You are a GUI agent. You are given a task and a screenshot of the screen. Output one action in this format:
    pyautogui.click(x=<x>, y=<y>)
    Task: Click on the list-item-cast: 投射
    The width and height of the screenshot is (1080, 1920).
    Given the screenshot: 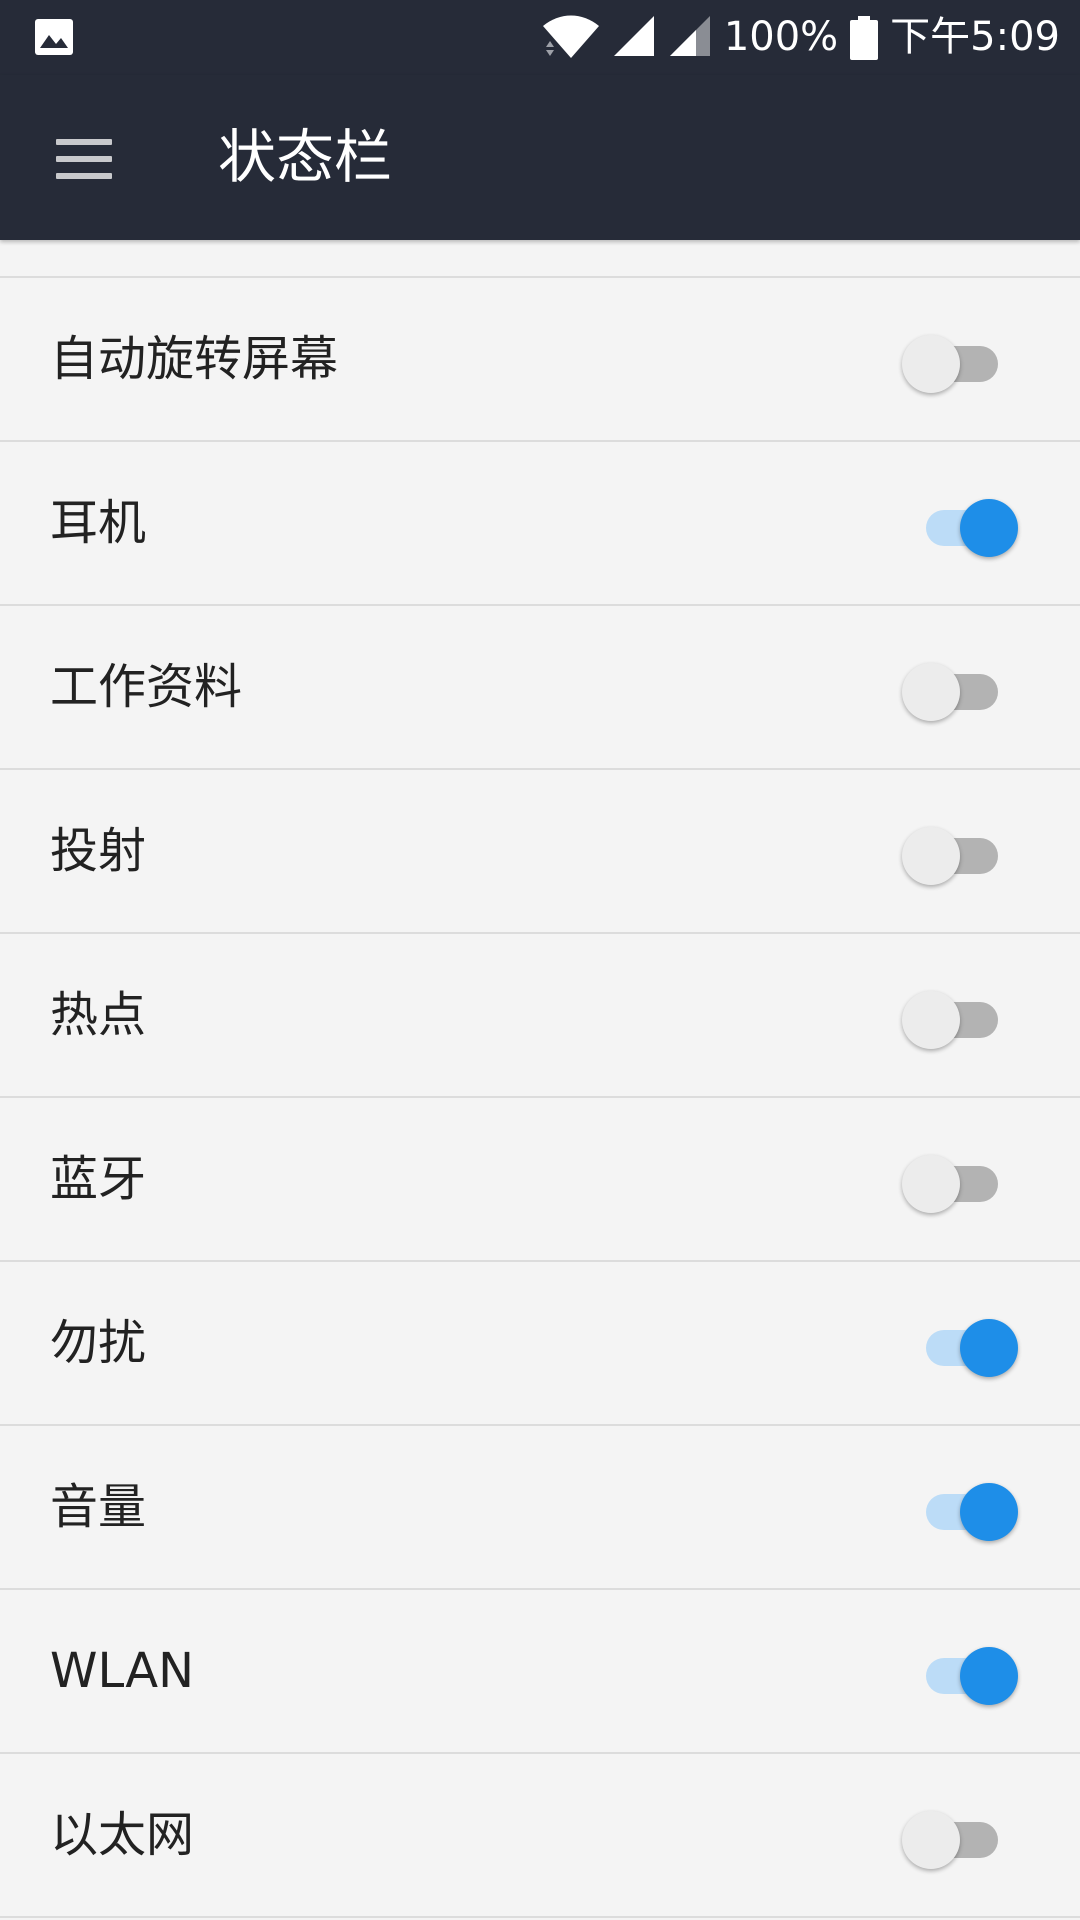 What is the action you would take?
    pyautogui.click(x=540, y=852)
    